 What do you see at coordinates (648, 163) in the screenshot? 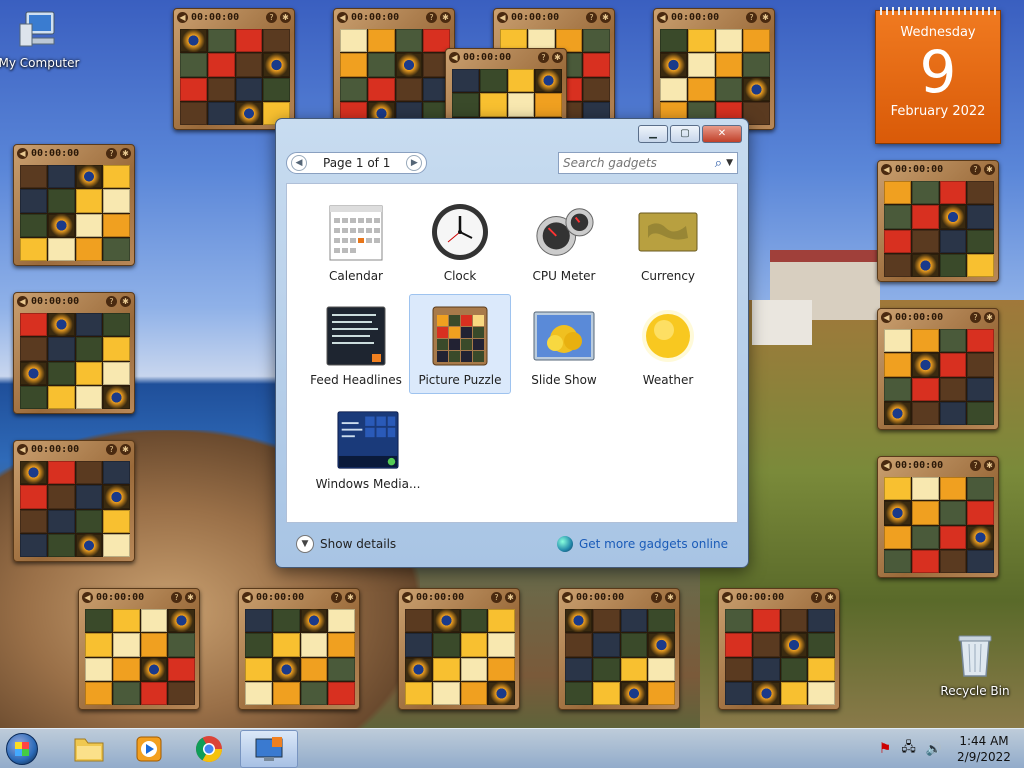
I see `search-box: ⌕ ▼` at bounding box center [648, 163].